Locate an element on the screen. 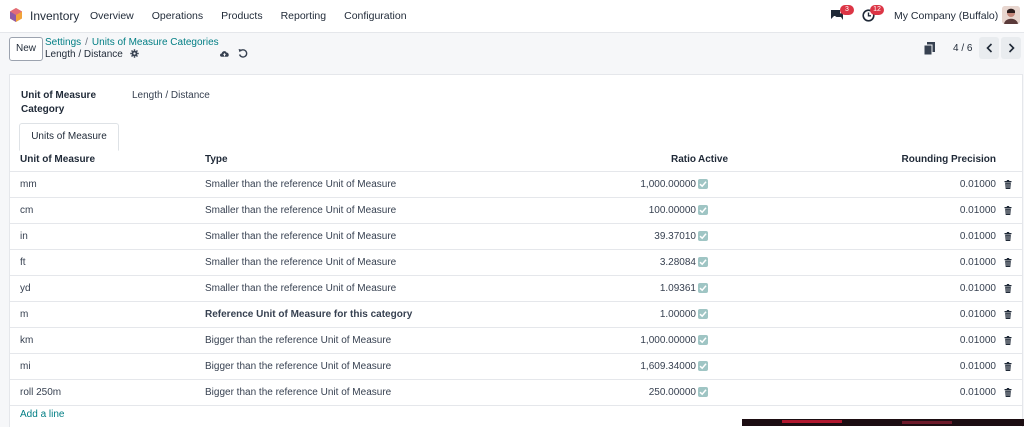 Image resolution: width=1024 pixels, height=427 pixels. record-name: Length / Distance is located at coordinates (84, 54).